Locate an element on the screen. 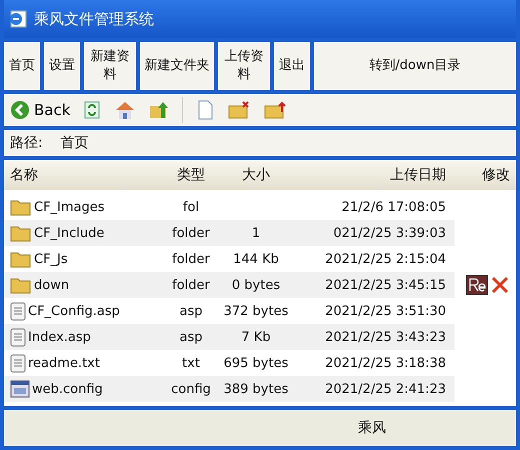 Image resolution: width=520 pixels, height=450 pixels. table-cell-text: config is located at coordinates (191, 389).